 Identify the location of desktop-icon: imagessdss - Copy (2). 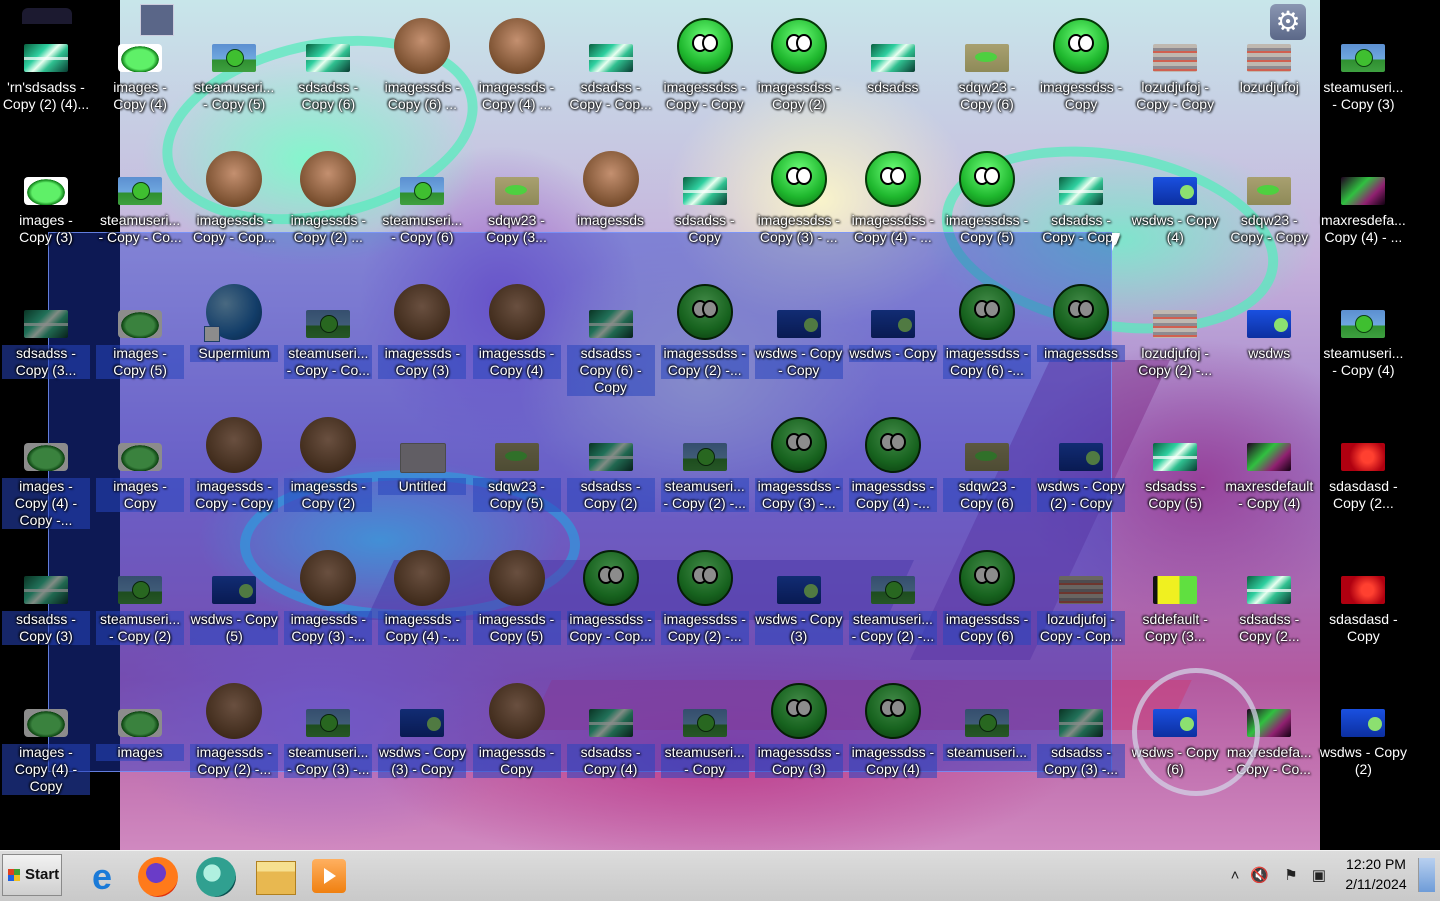
(799, 72).